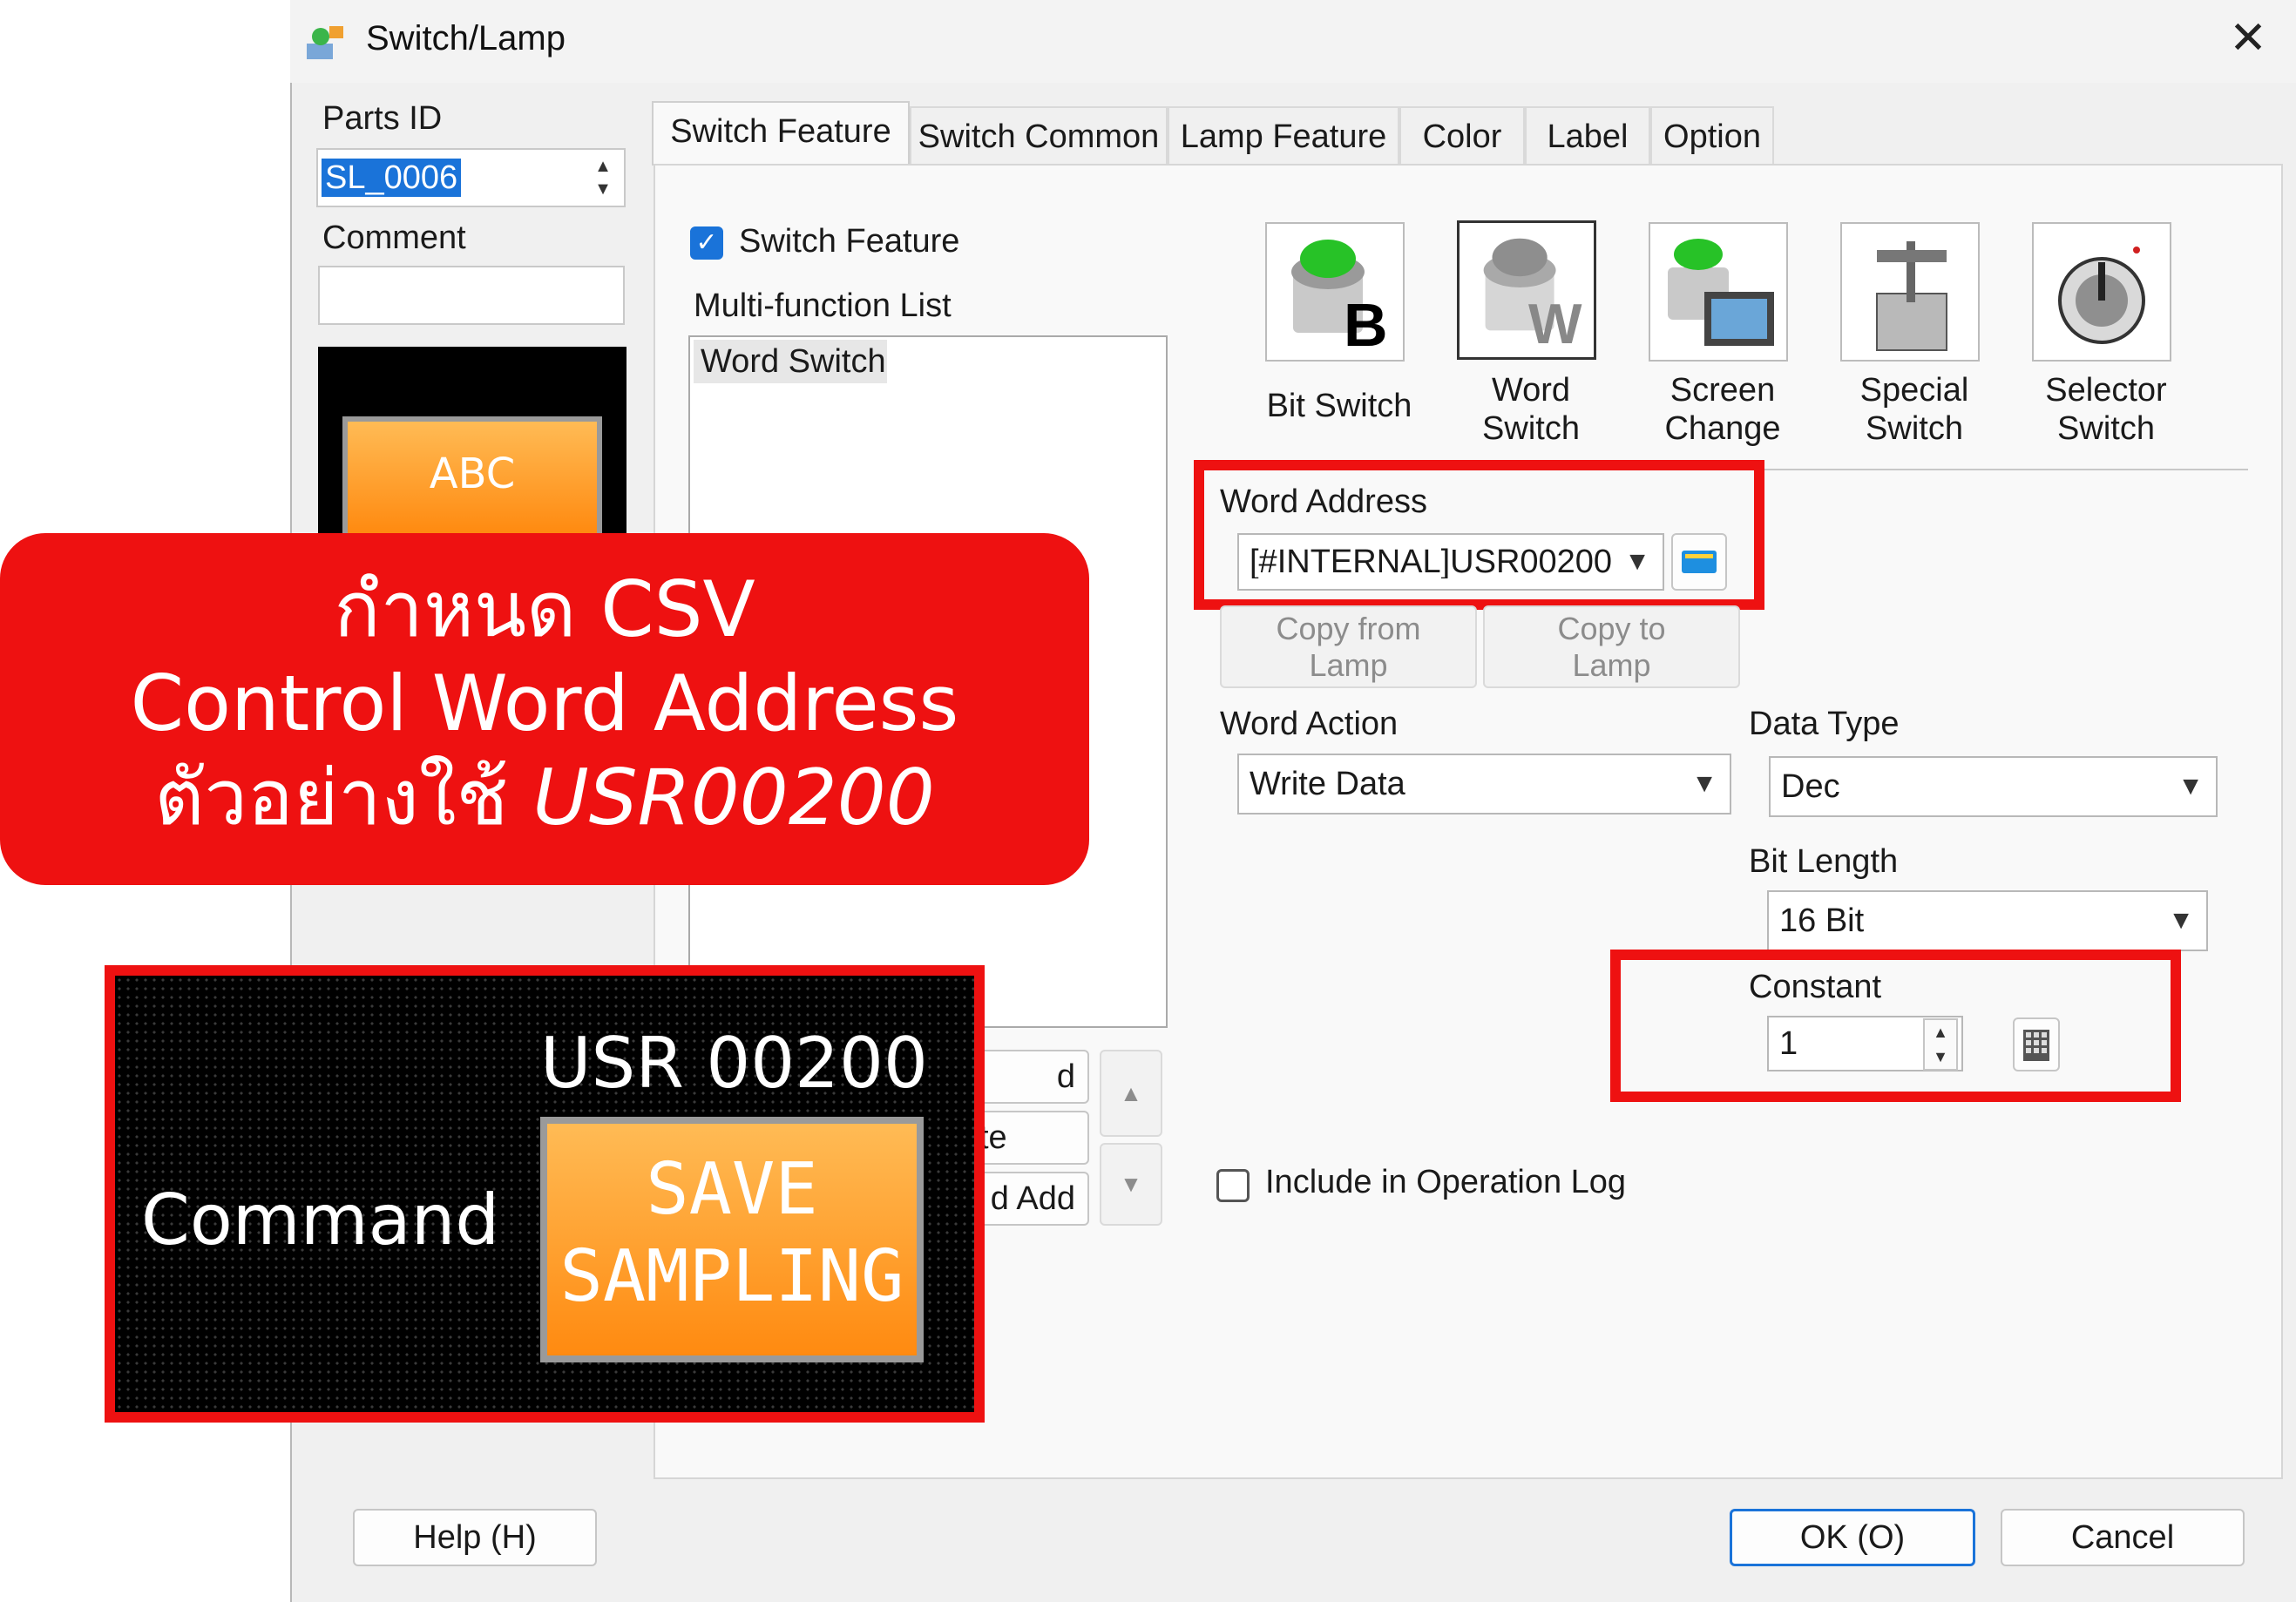 The image size is (2296, 1602). Describe the element at coordinates (2106, 428) in the screenshot. I see `selector-switch-caption-2: Switch` at that location.